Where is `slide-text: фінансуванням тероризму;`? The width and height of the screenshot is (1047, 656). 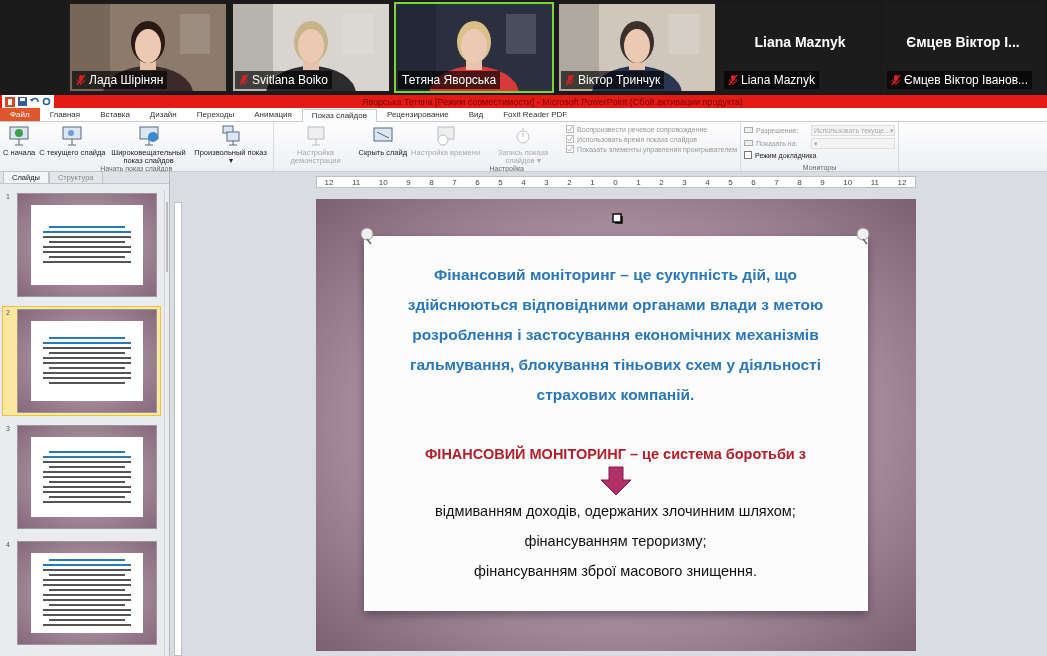 slide-text: фінансуванням тероризму; is located at coordinates (615, 541).